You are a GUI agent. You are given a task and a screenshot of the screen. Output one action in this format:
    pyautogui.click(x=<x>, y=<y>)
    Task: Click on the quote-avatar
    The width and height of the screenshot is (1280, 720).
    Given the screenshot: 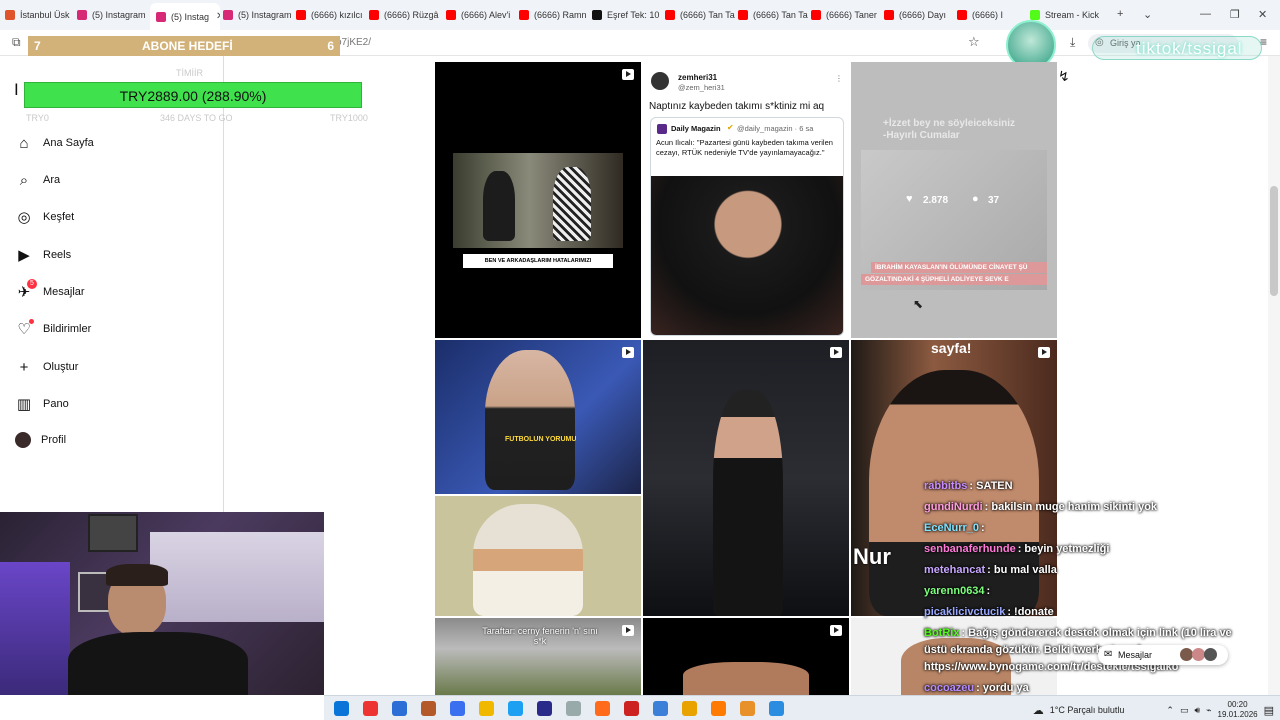 What is the action you would take?
    pyautogui.click(x=662, y=129)
    